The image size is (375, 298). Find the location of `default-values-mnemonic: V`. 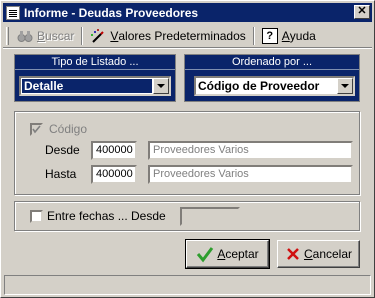

default-values-mnemonic: V is located at coordinates (114, 35).